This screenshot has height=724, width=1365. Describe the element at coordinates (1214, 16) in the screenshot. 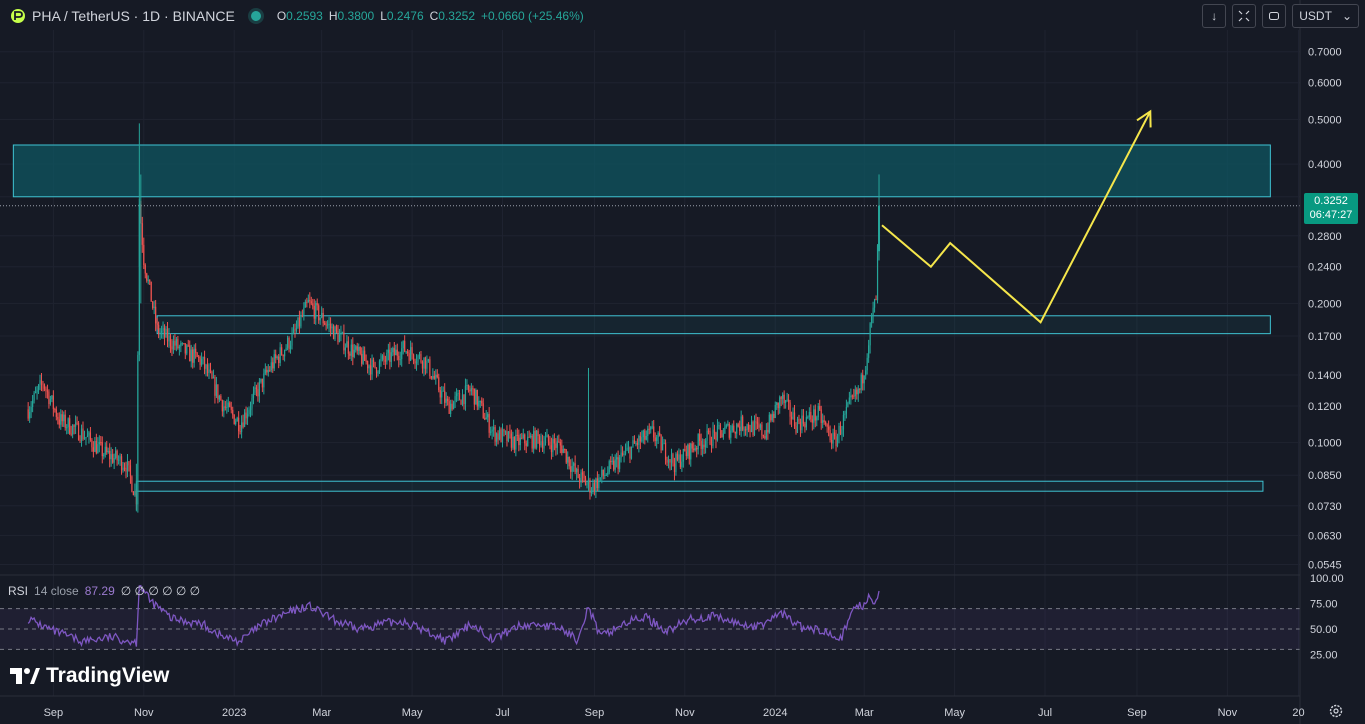

I see `download-arrow-icon: ↓` at that location.